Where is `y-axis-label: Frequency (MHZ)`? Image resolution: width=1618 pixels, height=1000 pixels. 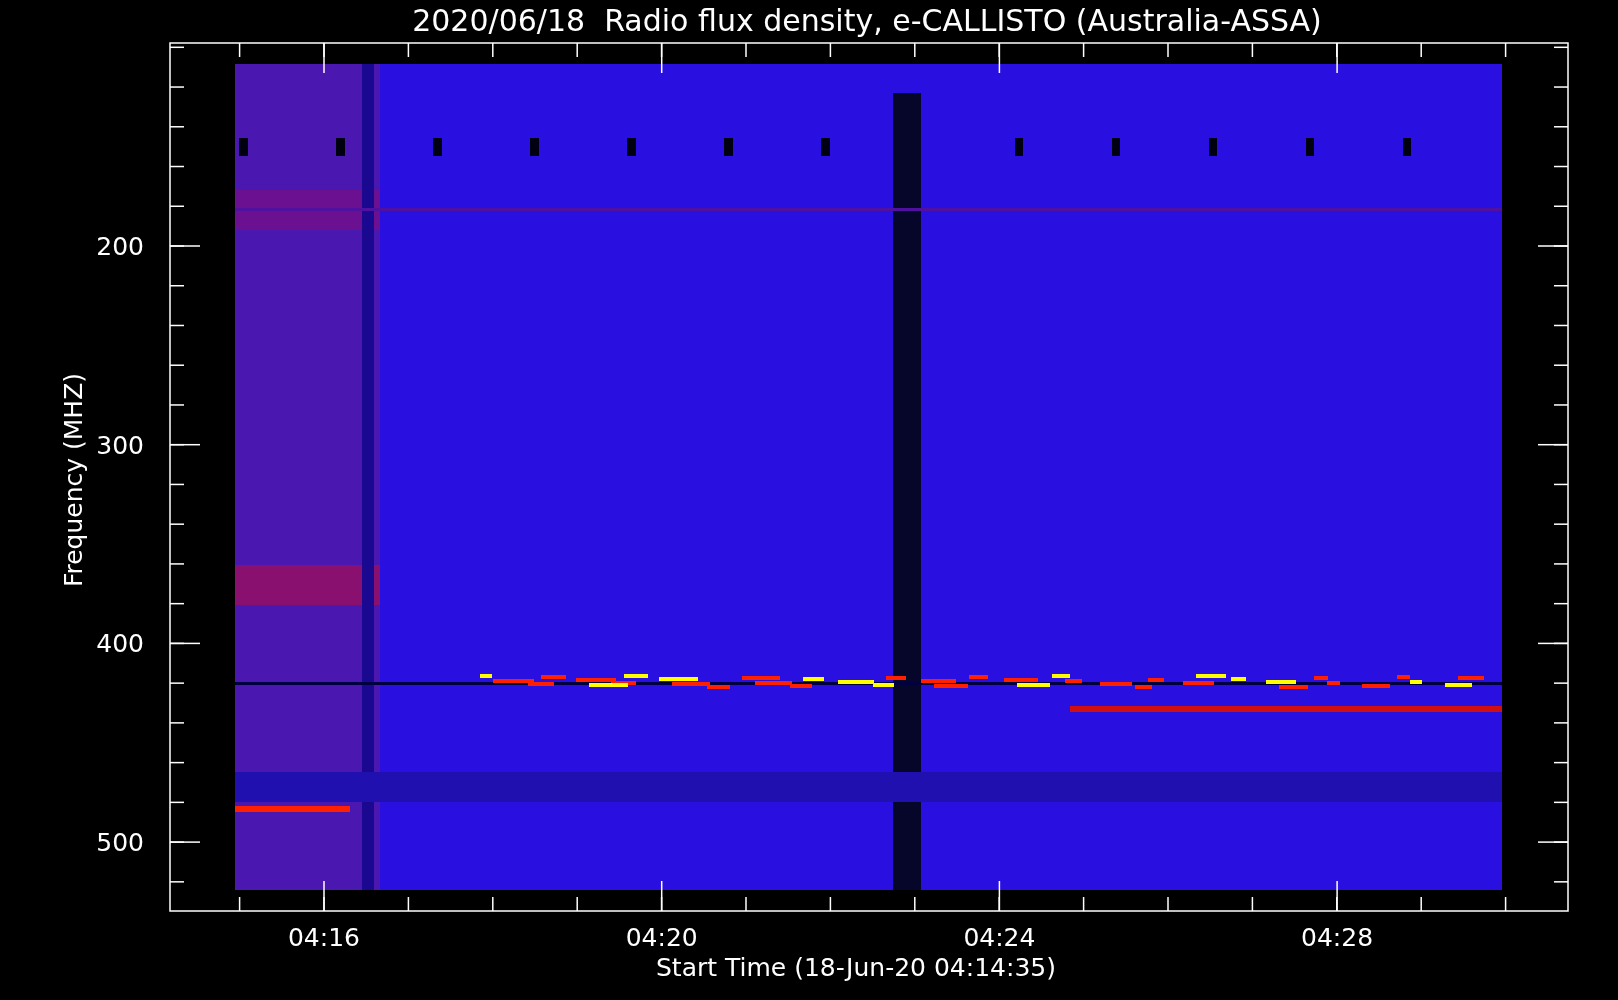 y-axis-label: Frequency (MHZ) is located at coordinates (73, 480).